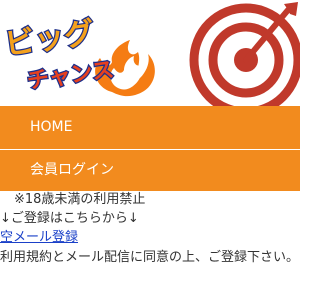  What do you see at coordinates (150, 257) in the screenshot?
I see `terms-consent-text: 利用規約とメール配信に同意の上、ご登録下さい。` at bounding box center [150, 257].